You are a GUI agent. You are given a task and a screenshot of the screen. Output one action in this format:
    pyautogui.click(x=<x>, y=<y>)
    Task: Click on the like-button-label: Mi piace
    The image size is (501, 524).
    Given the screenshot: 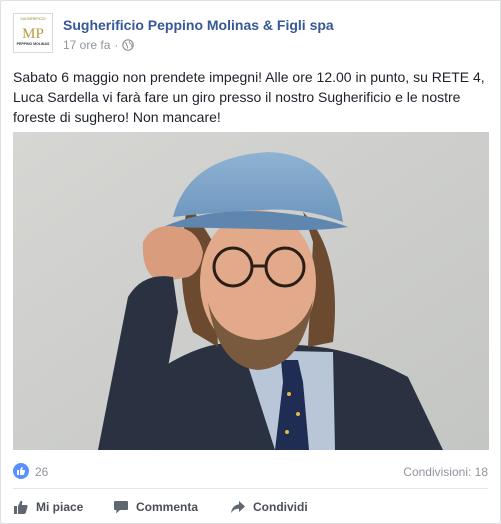 What is the action you would take?
    pyautogui.click(x=60, y=507)
    